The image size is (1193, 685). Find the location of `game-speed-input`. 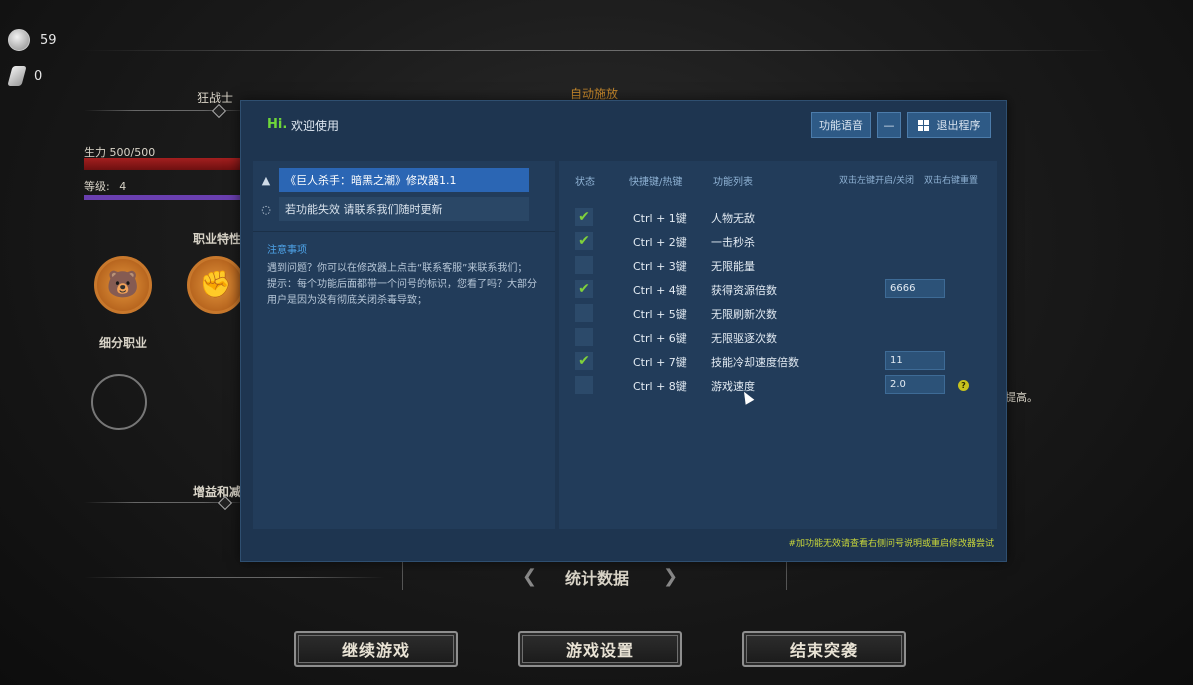

game-speed-input is located at coordinates (915, 384).